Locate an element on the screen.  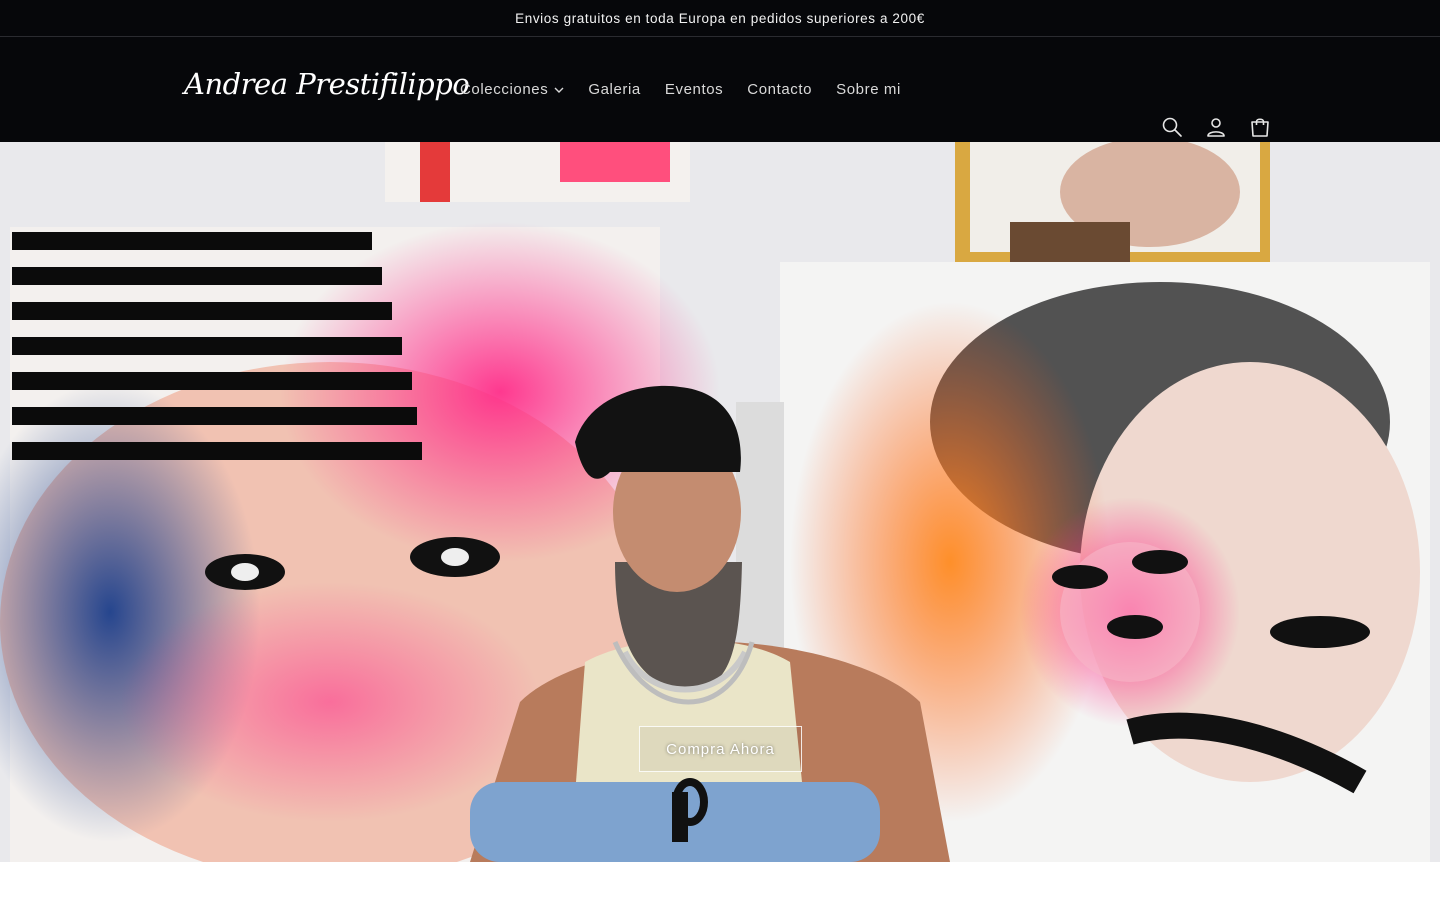
nav-item-colecciones: Colecciones is located at coordinates (512, 89).